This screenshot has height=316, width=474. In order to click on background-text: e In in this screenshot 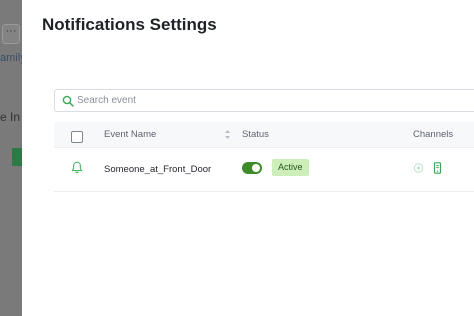, I will do `click(10, 117)`.